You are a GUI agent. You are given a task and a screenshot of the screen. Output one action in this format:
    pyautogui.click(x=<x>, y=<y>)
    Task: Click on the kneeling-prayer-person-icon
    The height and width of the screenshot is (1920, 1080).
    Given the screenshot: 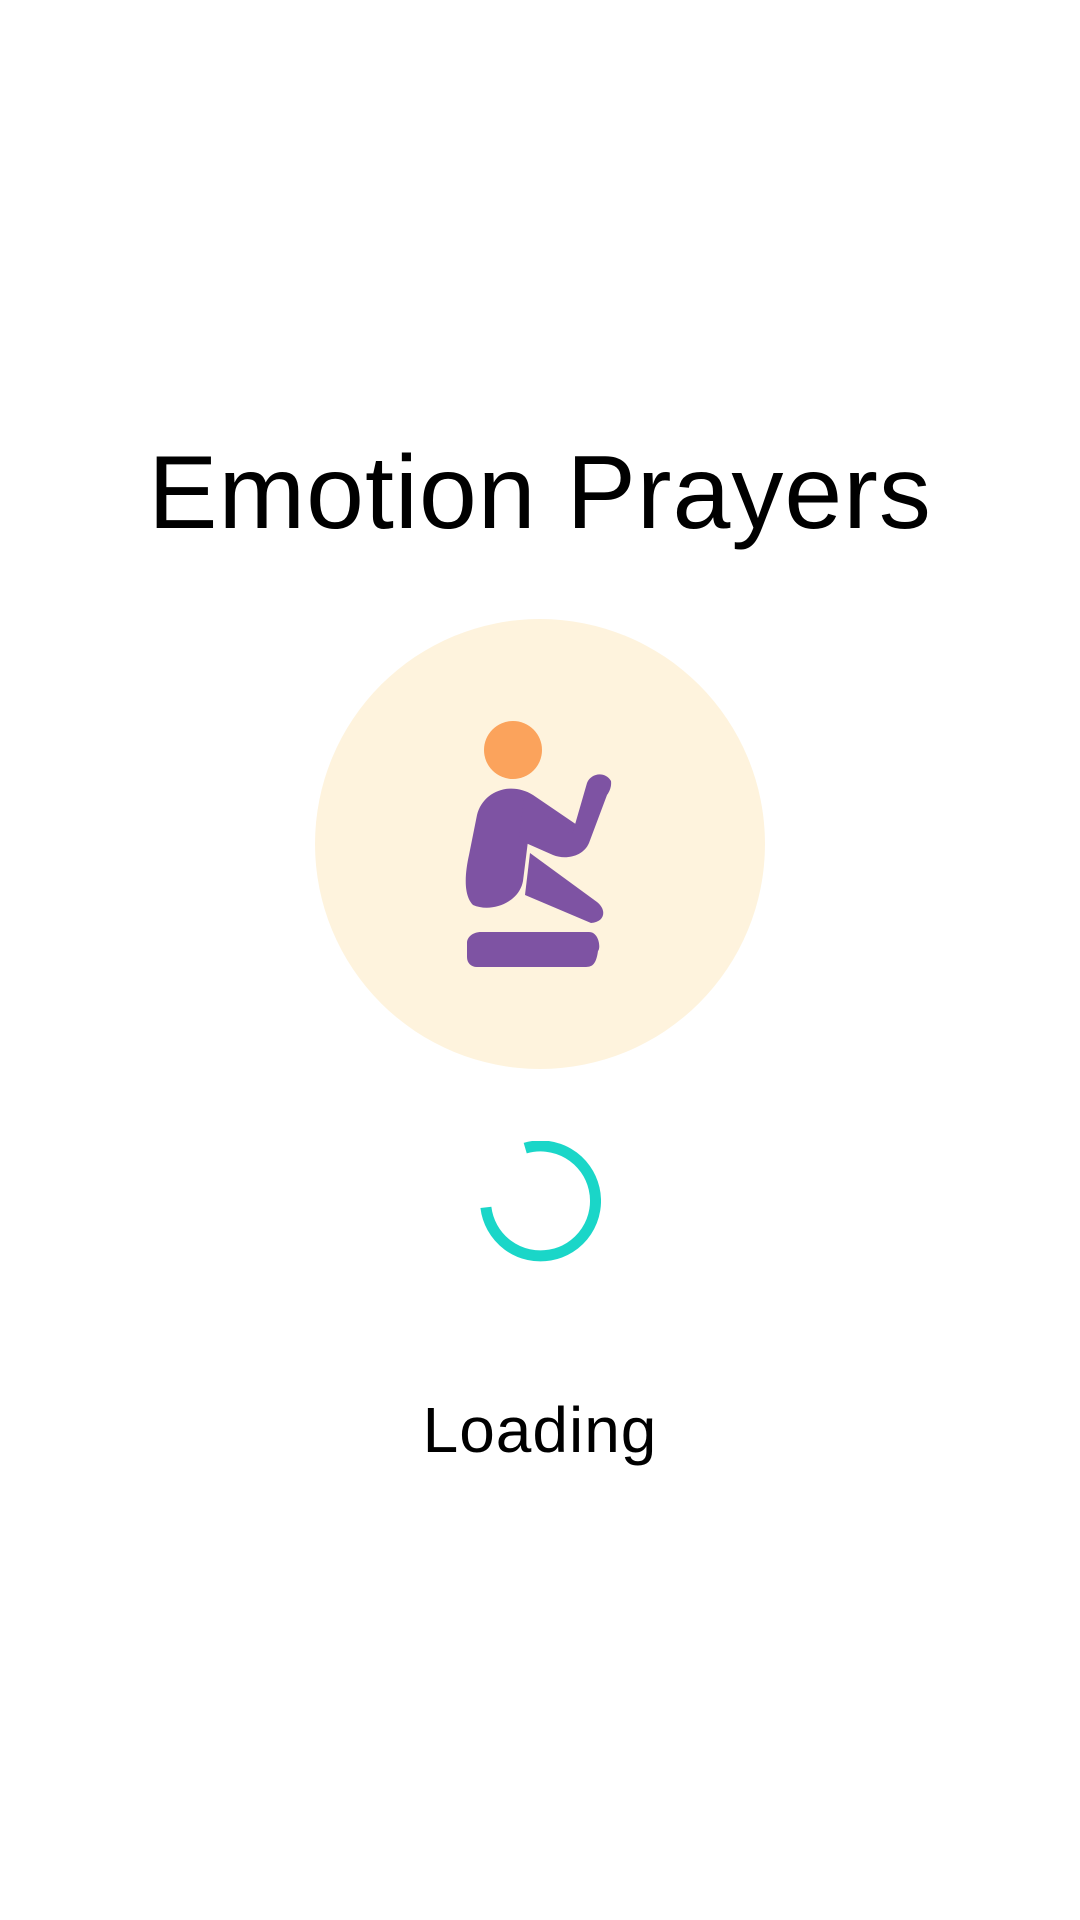 What is the action you would take?
    pyautogui.click(x=538, y=844)
    